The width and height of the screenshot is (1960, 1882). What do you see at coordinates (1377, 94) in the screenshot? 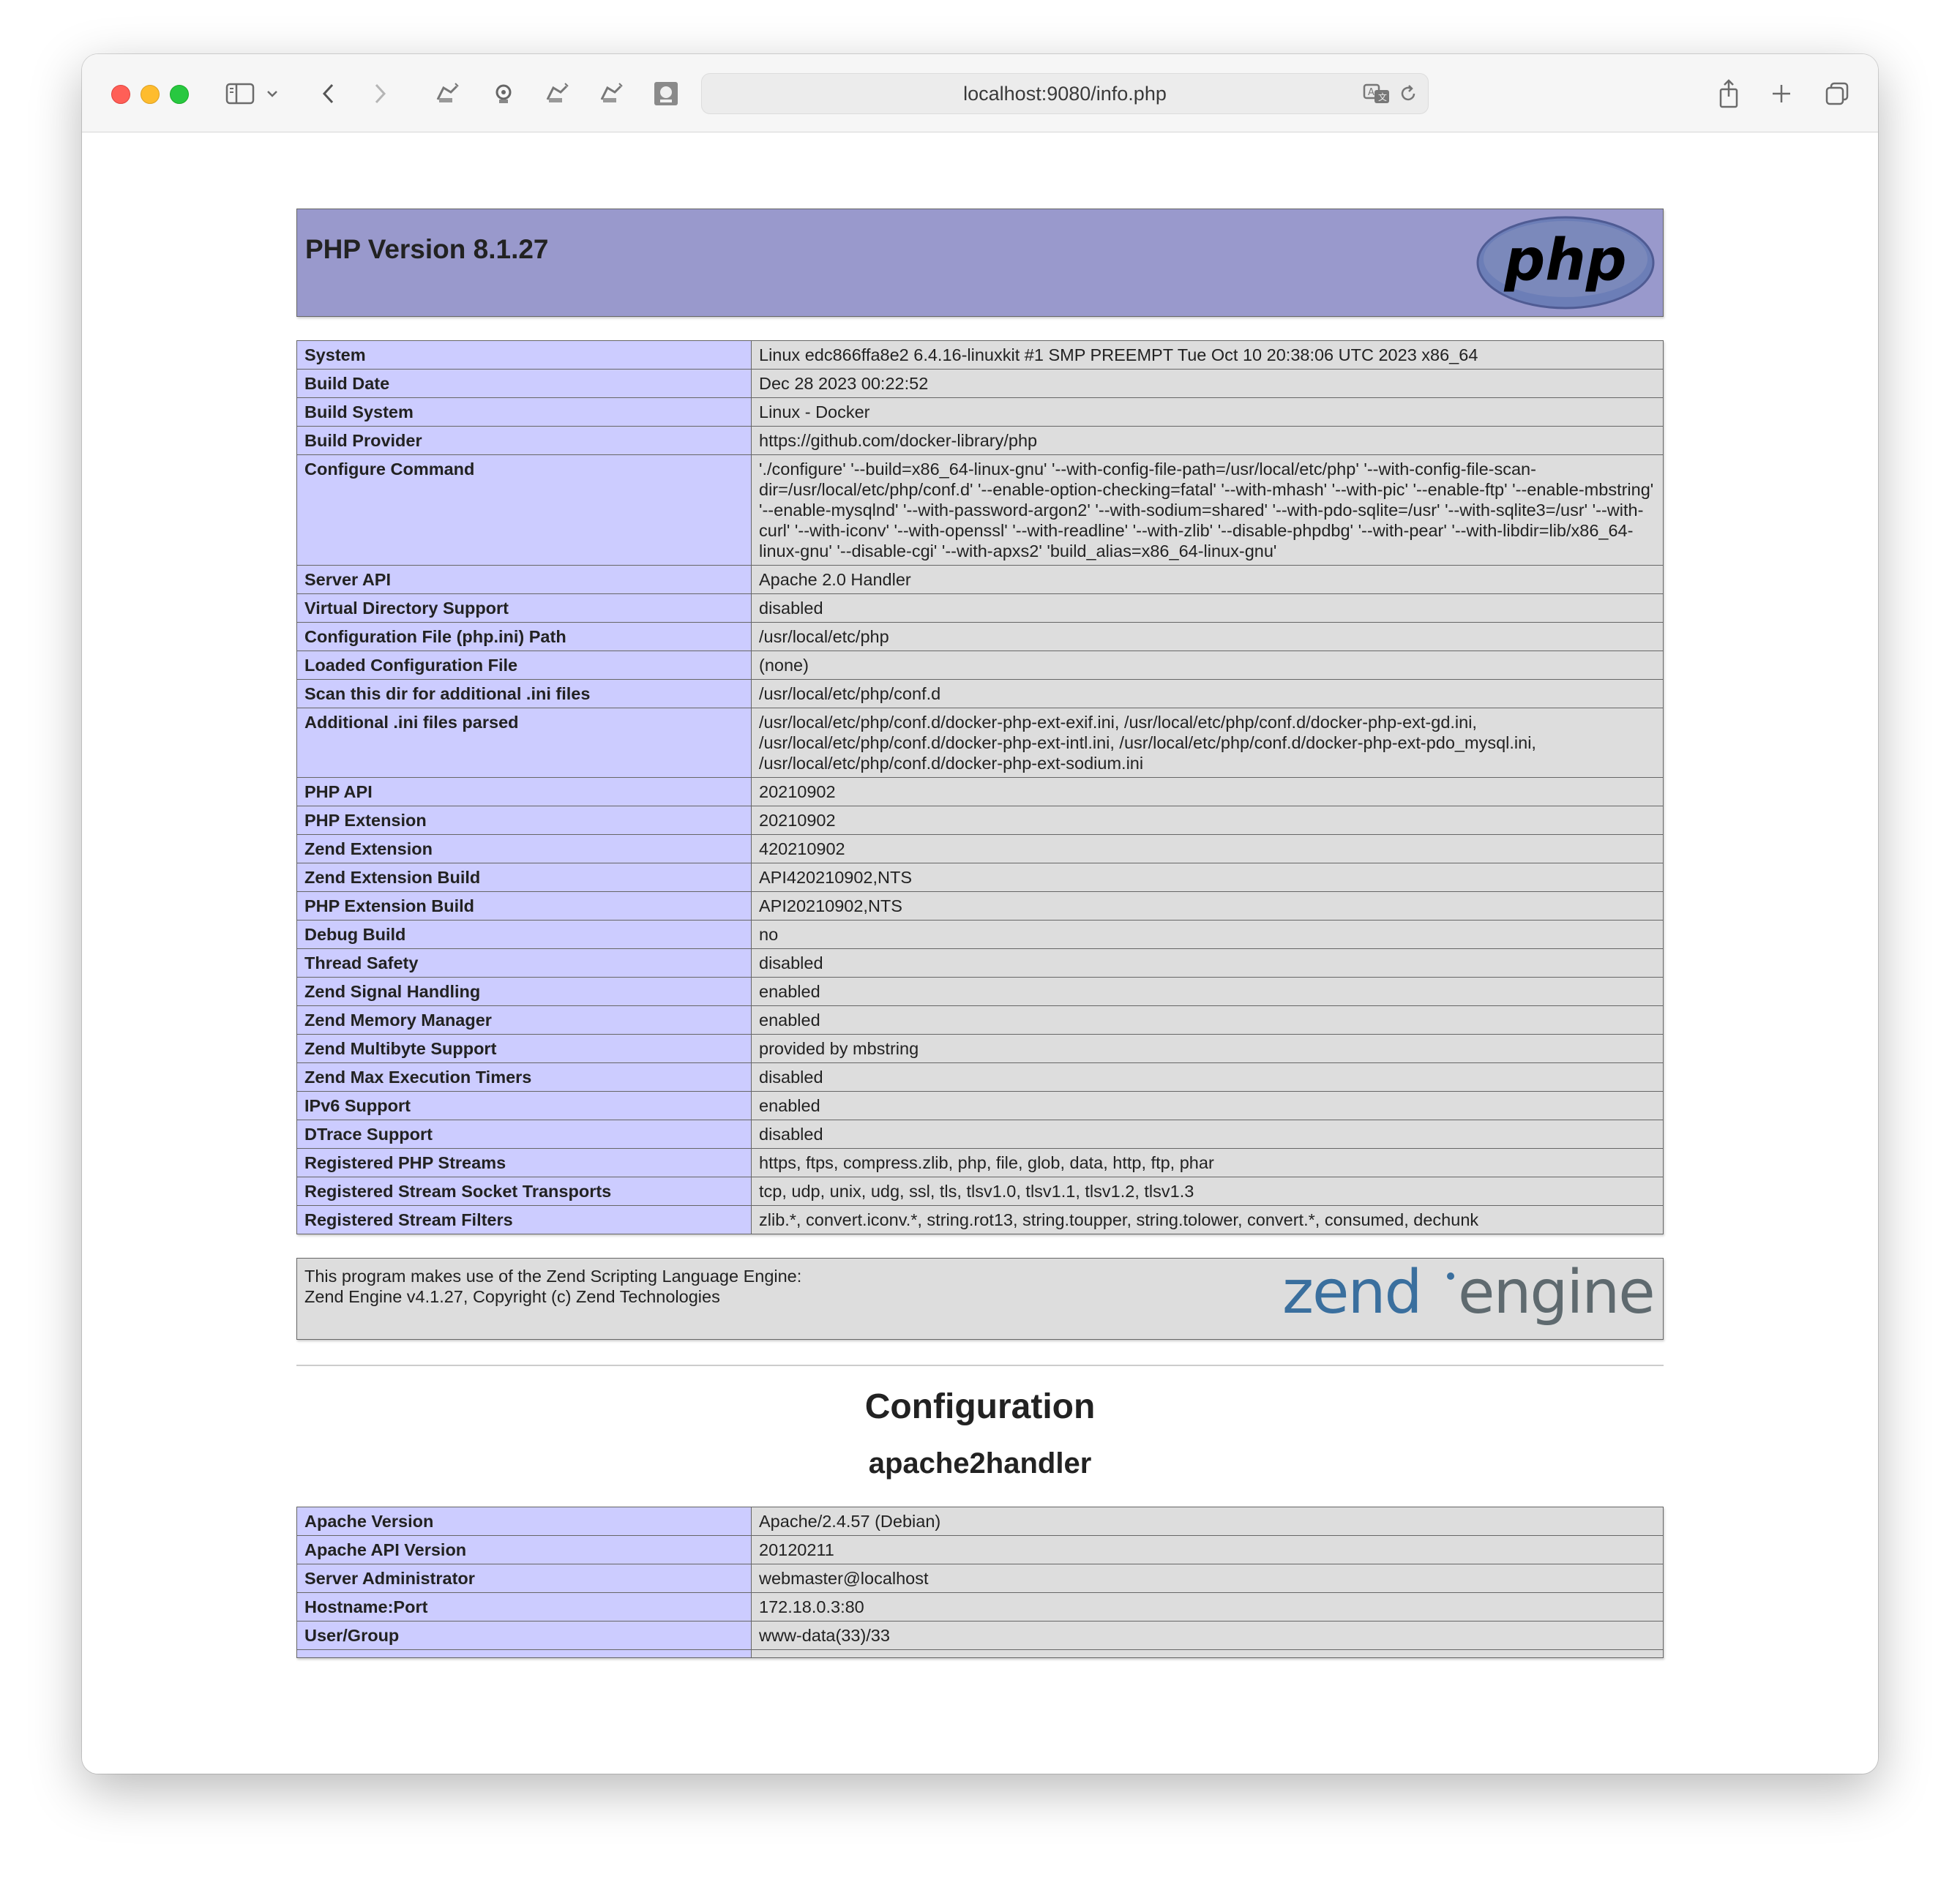
I see `translate-icon: A文` at bounding box center [1377, 94].